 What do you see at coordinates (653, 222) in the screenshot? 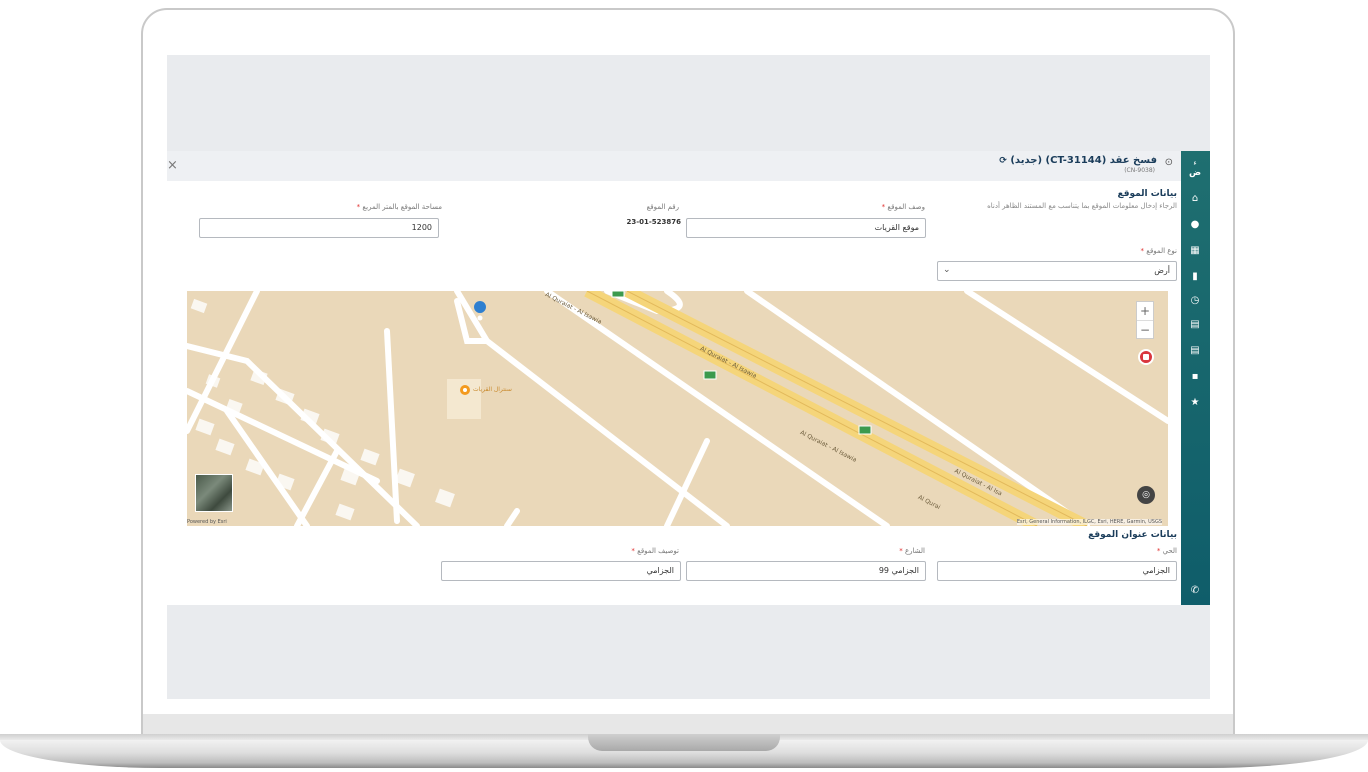
I see `site-number-value: 23-01-523876` at bounding box center [653, 222].